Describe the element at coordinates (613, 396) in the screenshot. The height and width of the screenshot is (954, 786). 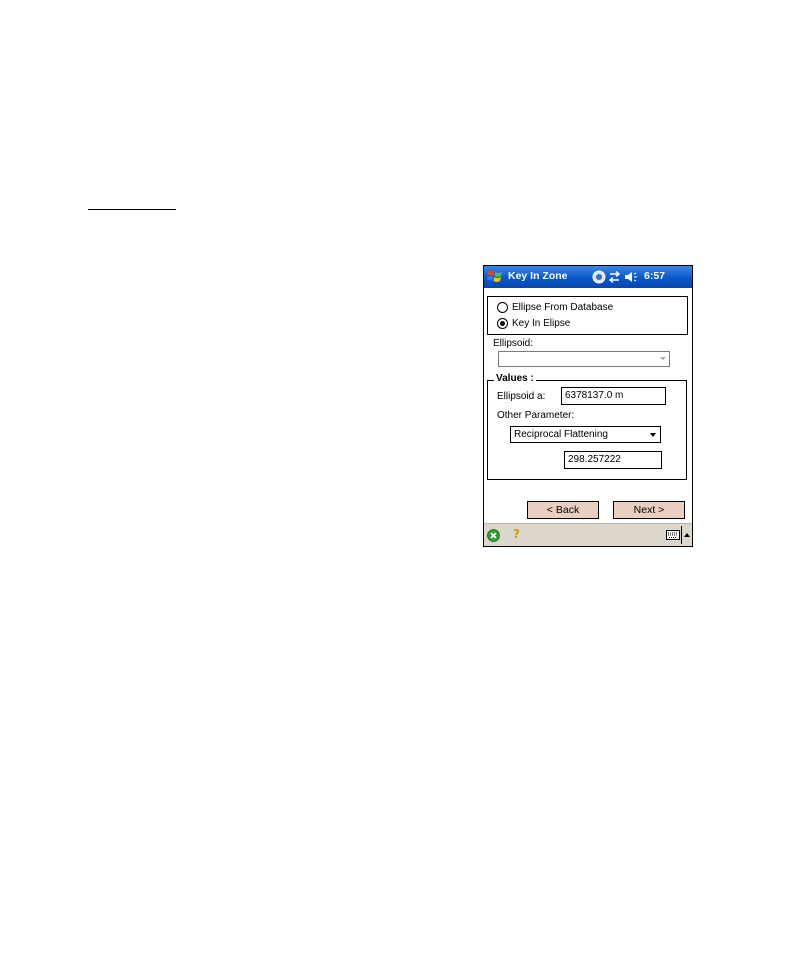
I see `ellipsoid-a-input: 6378137.0 m` at that location.